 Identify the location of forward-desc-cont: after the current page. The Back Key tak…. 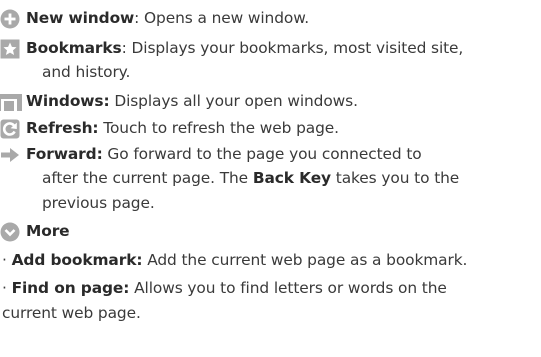
(251, 178).